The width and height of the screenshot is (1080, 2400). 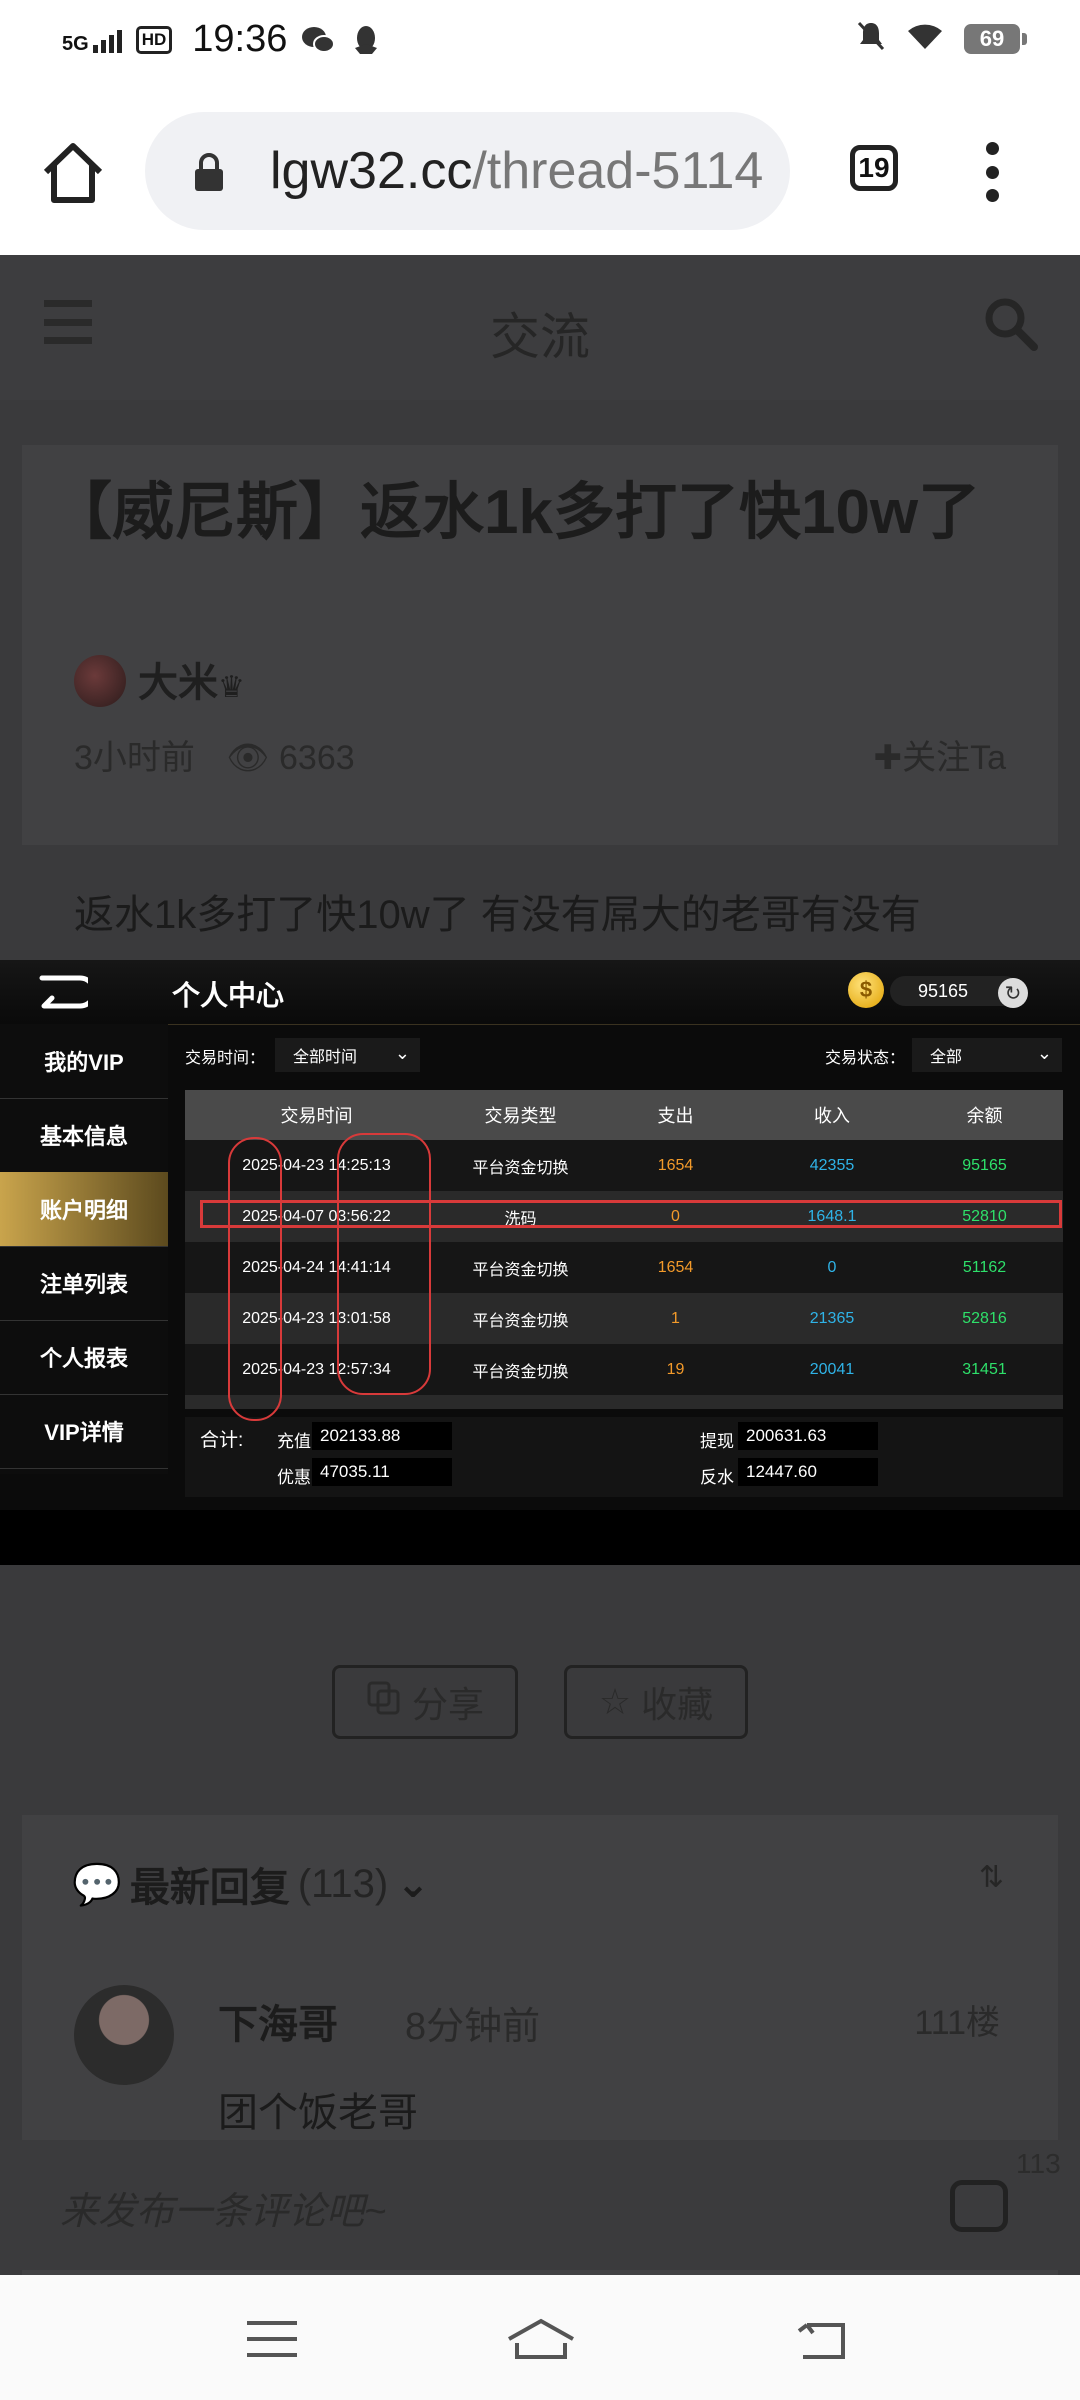 What do you see at coordinates (371, 171) in the screenshot?
I see `url-host: lgw32.cc` at bounding box center [371, 171].